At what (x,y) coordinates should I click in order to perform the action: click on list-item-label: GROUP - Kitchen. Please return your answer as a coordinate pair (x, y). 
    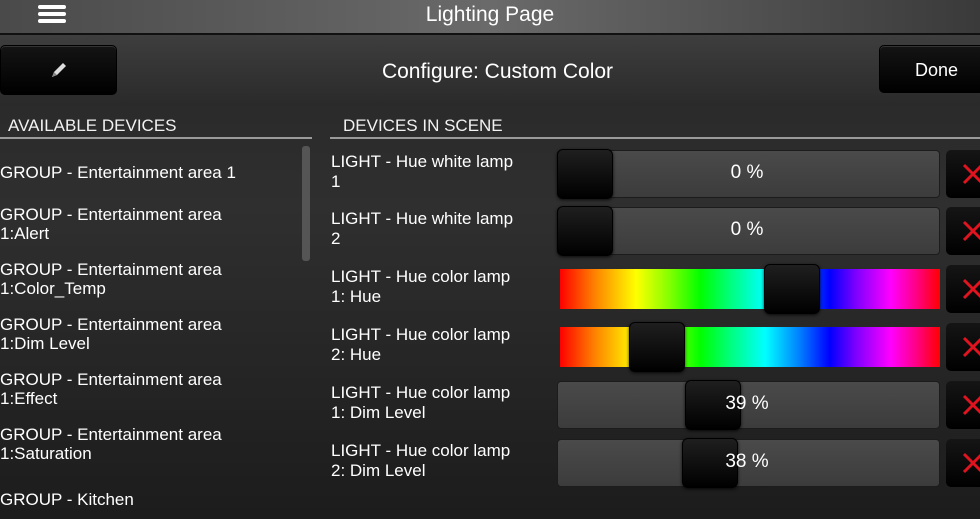
    Looking at the image, I should click on (67, 499).